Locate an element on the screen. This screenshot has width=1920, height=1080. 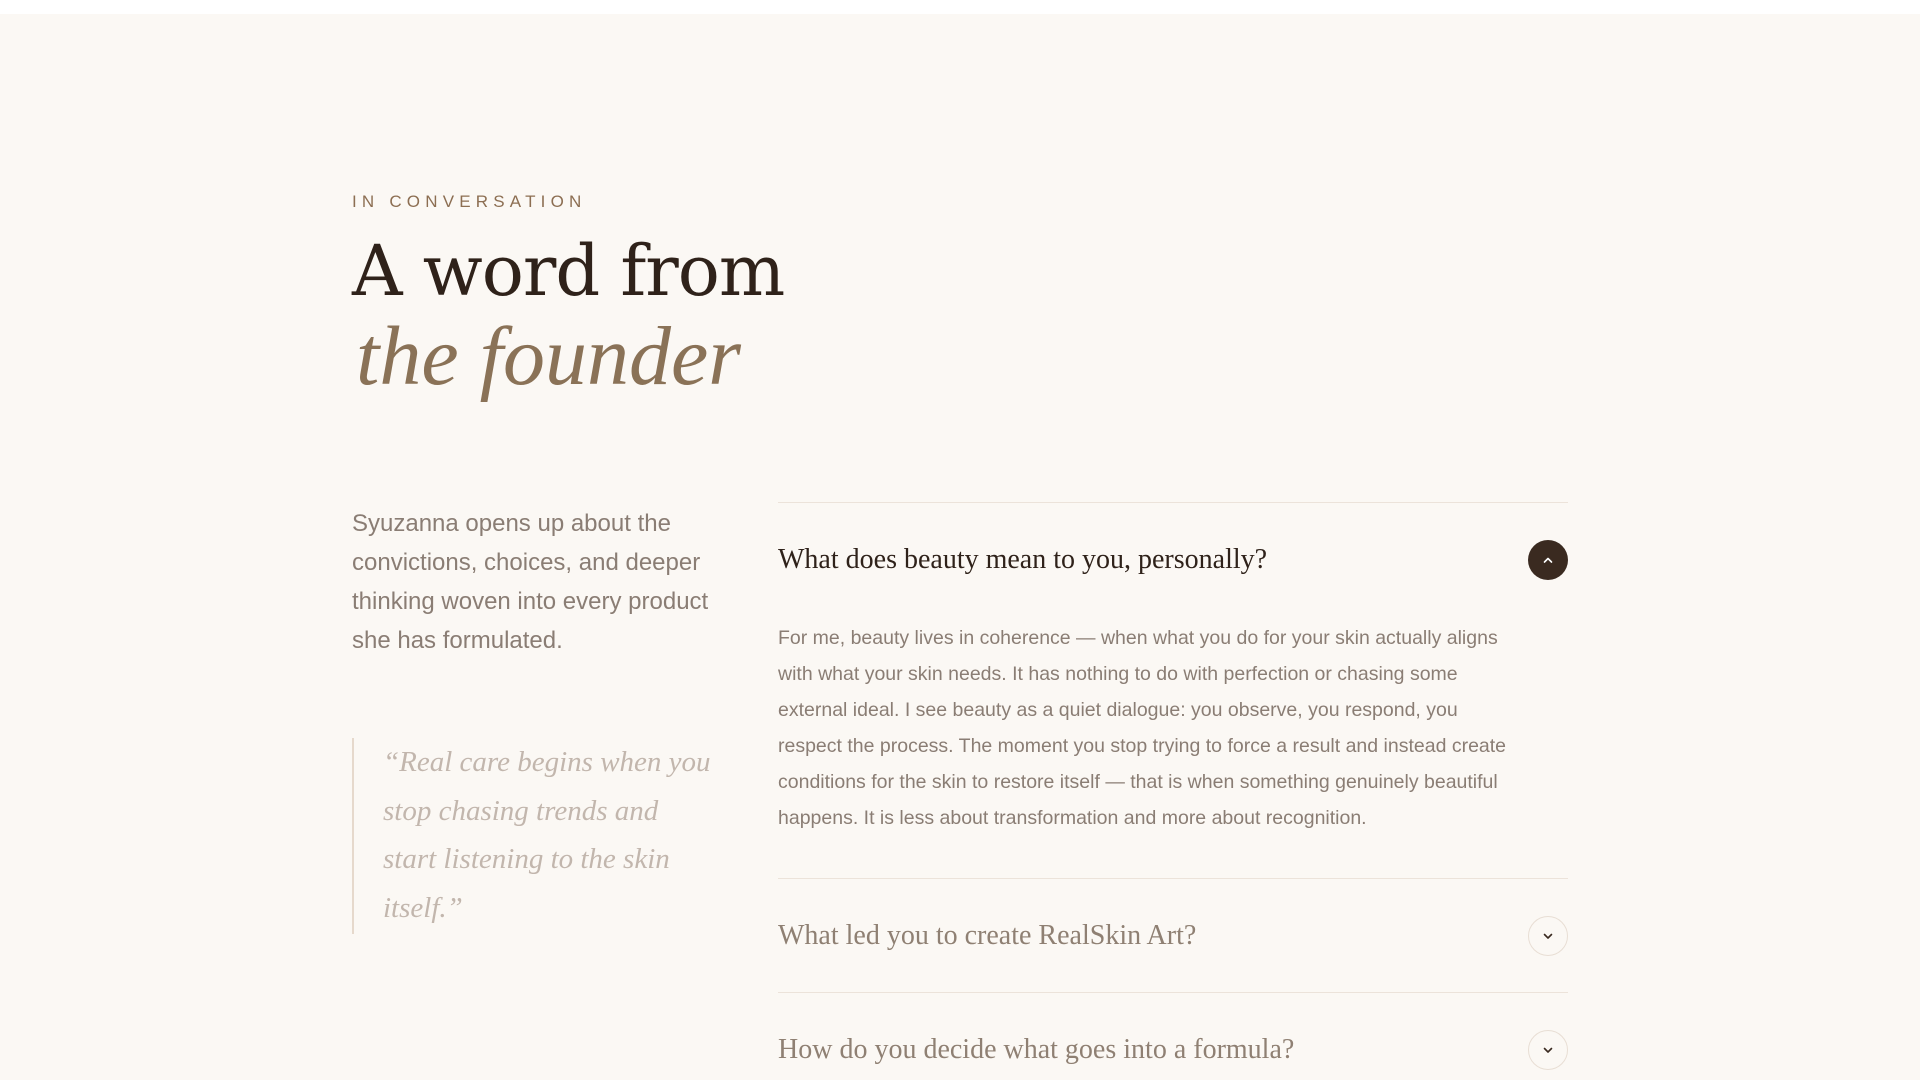
chevron-up-icon-glyph is located at coordinates (1548, 560).